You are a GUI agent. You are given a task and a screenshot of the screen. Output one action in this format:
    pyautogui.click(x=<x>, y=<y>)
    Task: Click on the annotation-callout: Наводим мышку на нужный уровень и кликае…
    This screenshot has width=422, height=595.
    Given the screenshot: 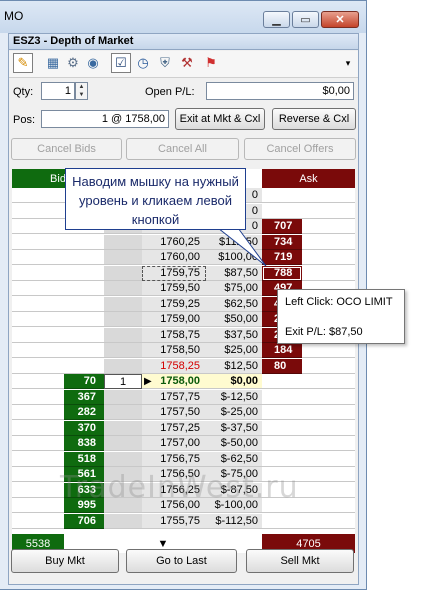 What is the action you would take?
    pyautogui.click(x=155, y=199)
    